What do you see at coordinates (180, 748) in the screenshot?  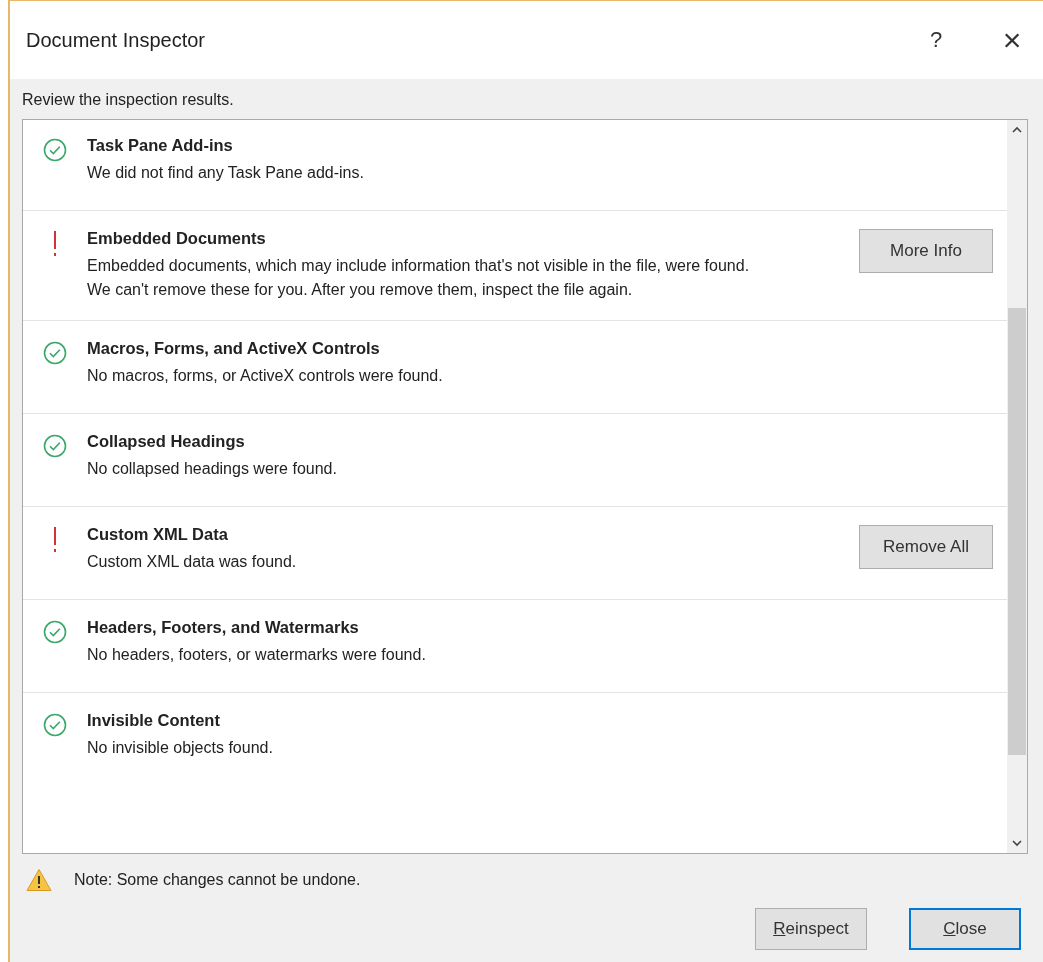 I see `result-message: No invisible objects found.` at bounding box center [180, 748].